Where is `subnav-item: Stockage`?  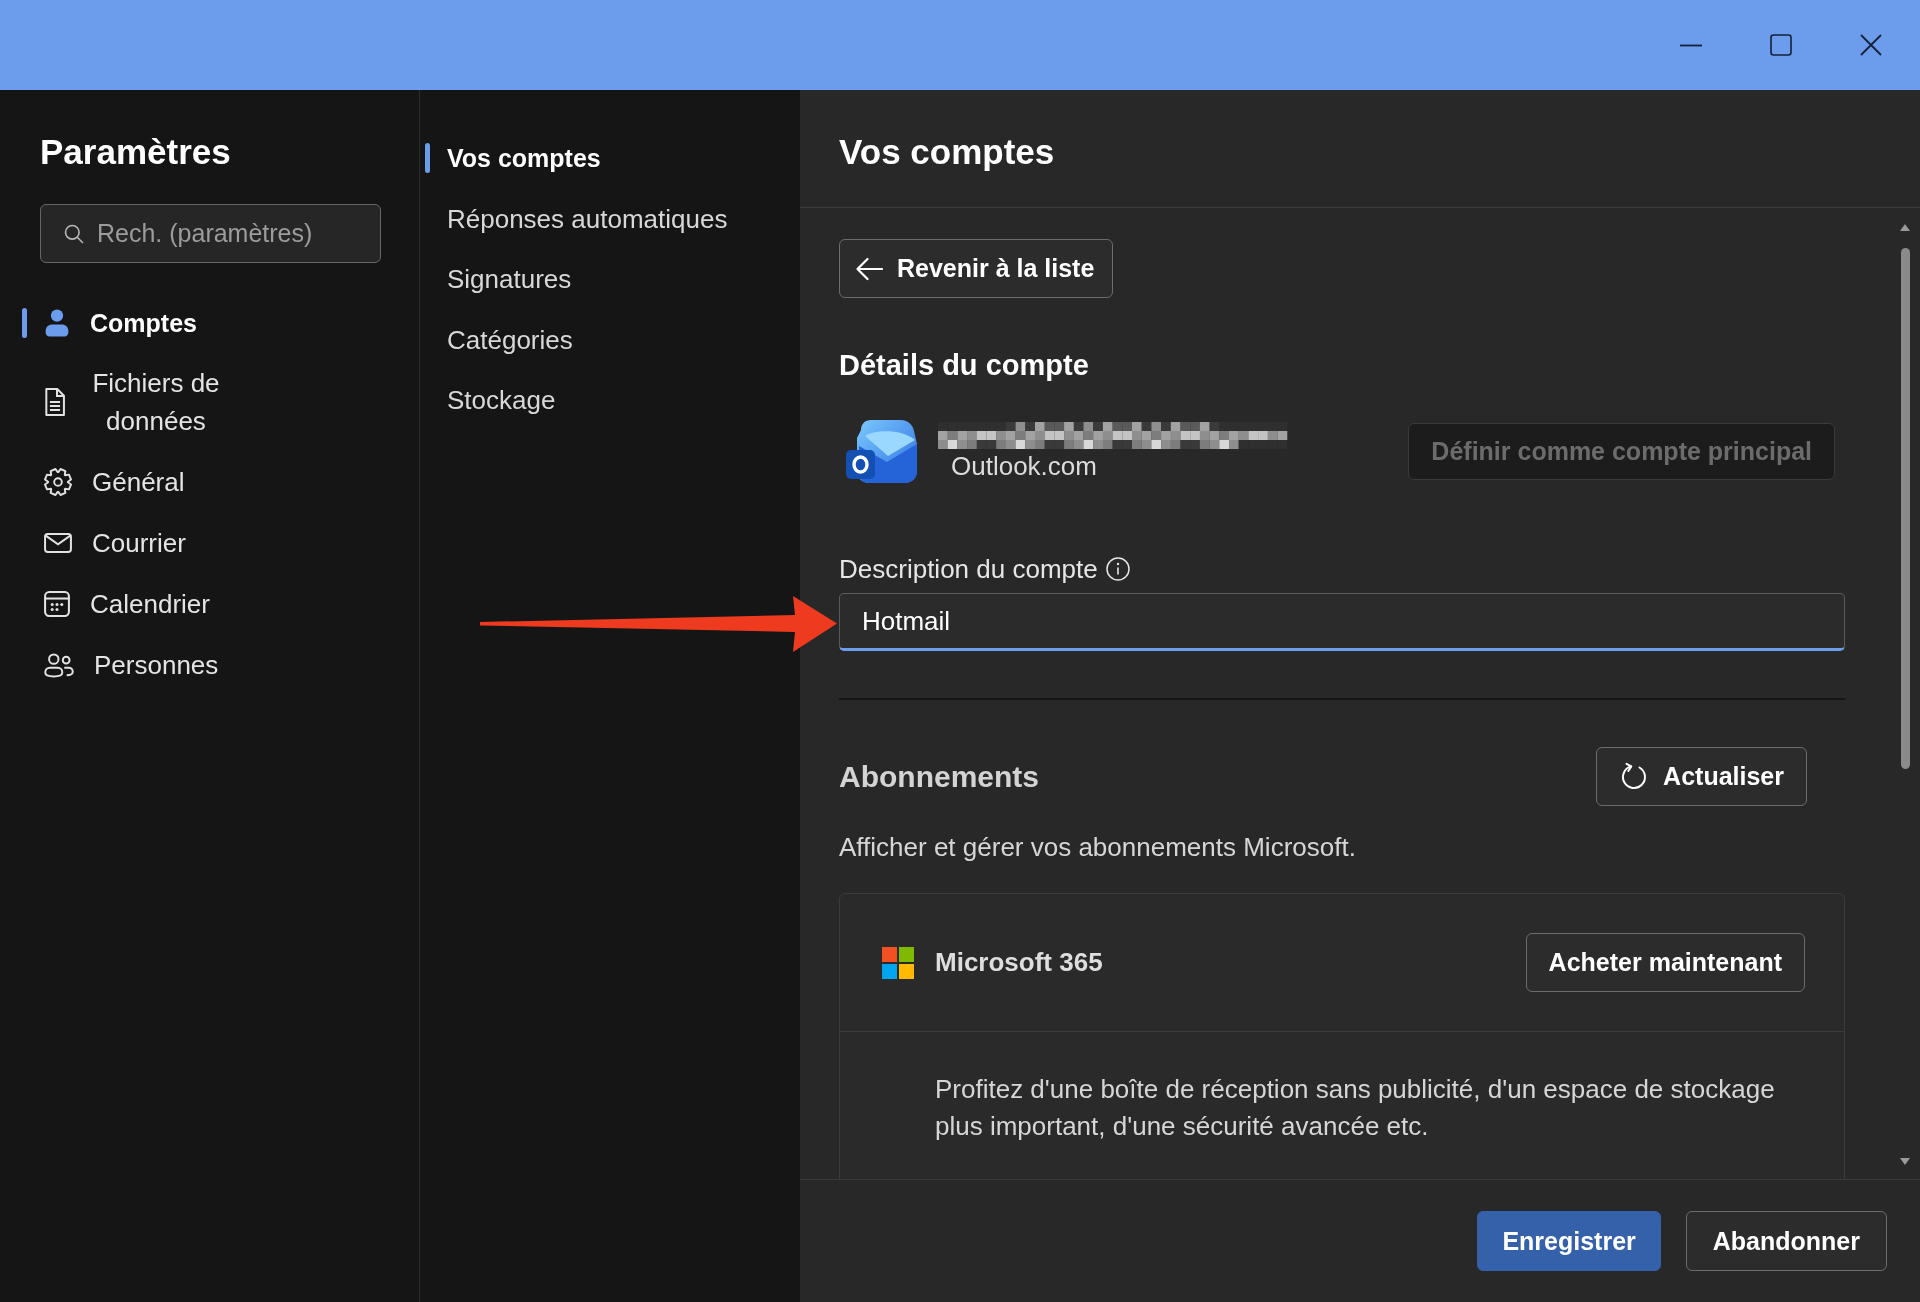
subnav-item: Stockage is located at coordinates (501, 400).